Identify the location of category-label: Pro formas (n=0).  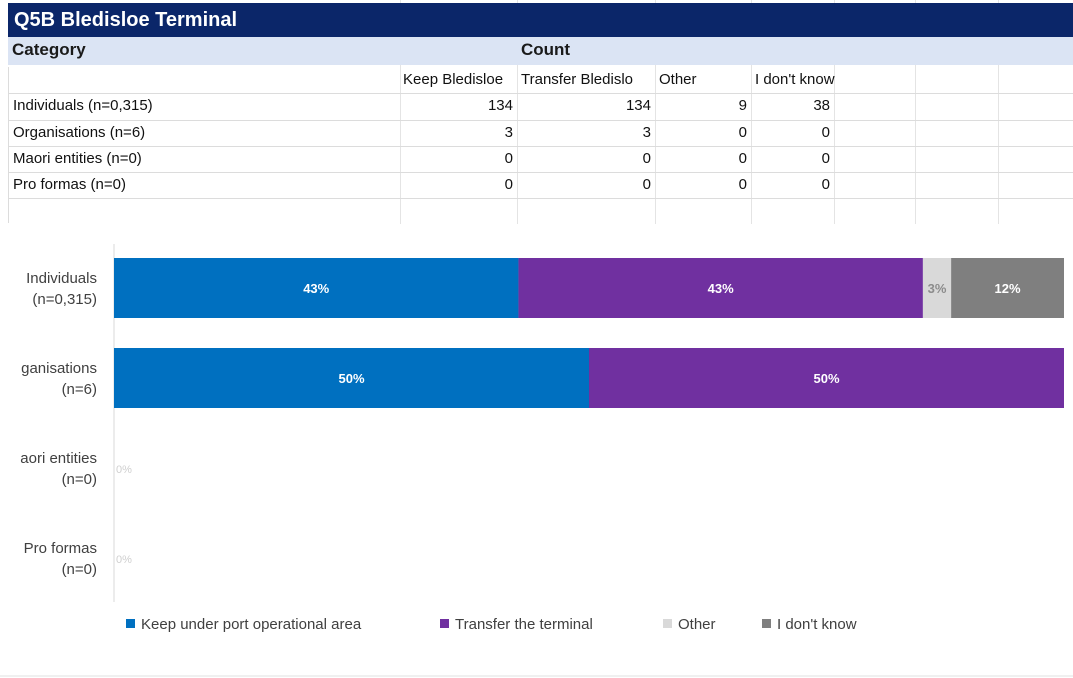
(60, 559).